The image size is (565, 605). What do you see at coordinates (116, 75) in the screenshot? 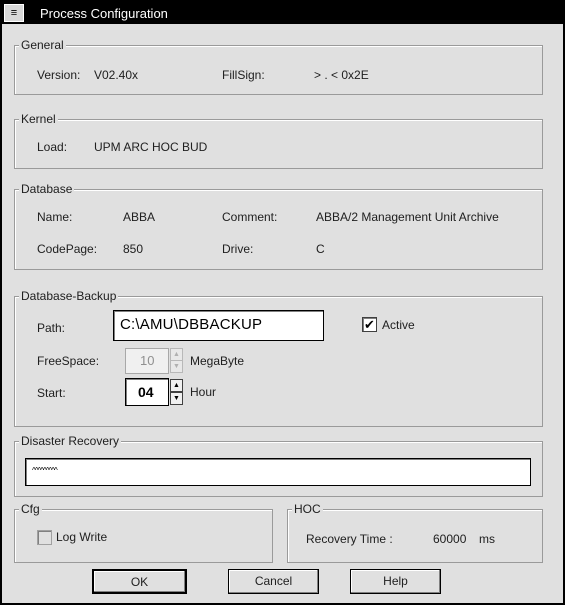
I see `version-value: V02.40x` at bounding box center [116, 75].